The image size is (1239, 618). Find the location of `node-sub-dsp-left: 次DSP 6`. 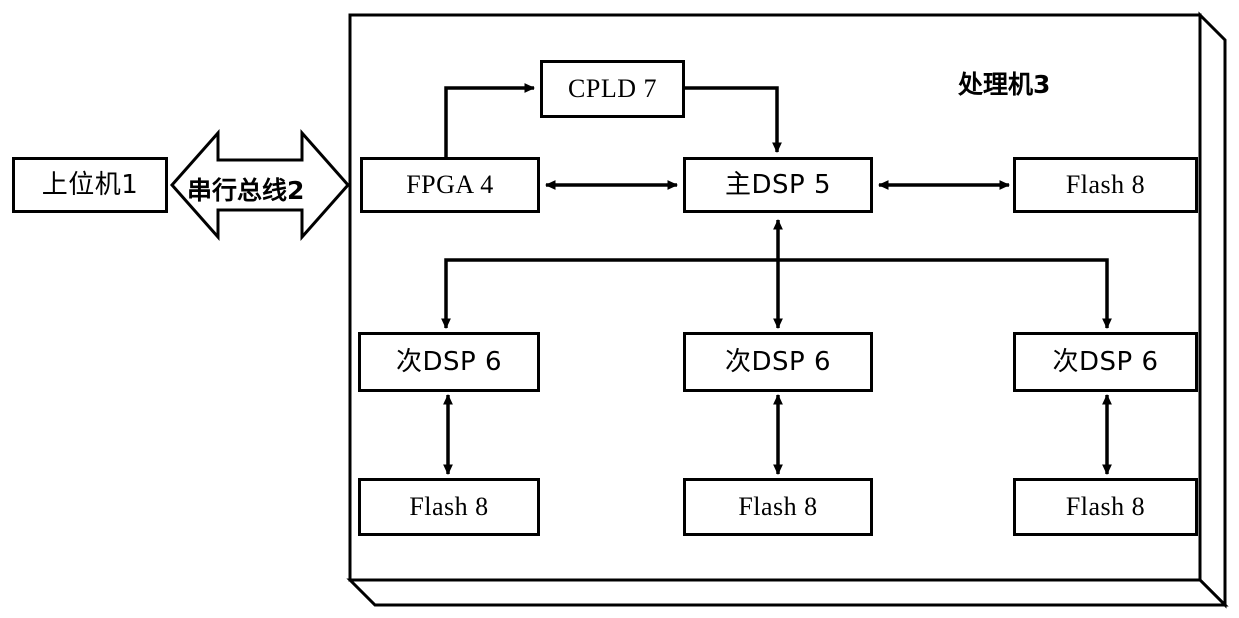

node-sub-dsp-left: 次DSP 6 is located at coordinates (449, 362).